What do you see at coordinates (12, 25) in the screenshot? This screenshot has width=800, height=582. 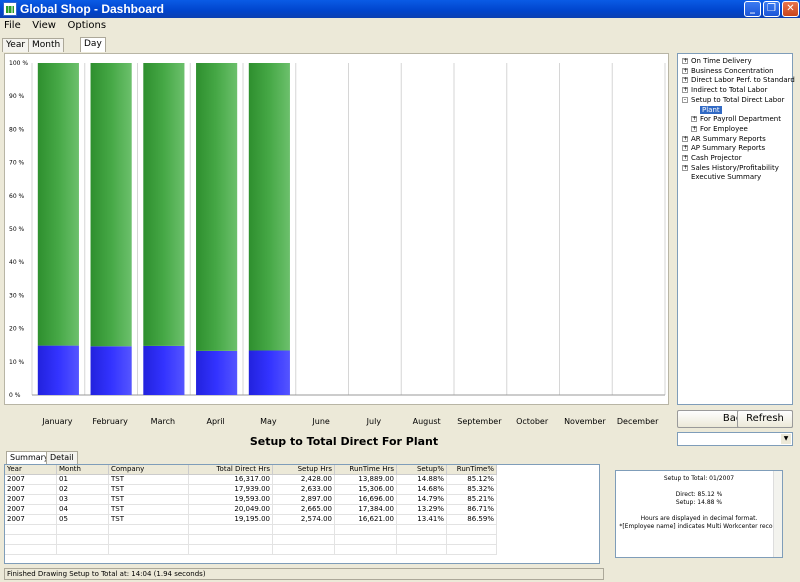 I see `menu-file: File` at bounding box center [12, 25].